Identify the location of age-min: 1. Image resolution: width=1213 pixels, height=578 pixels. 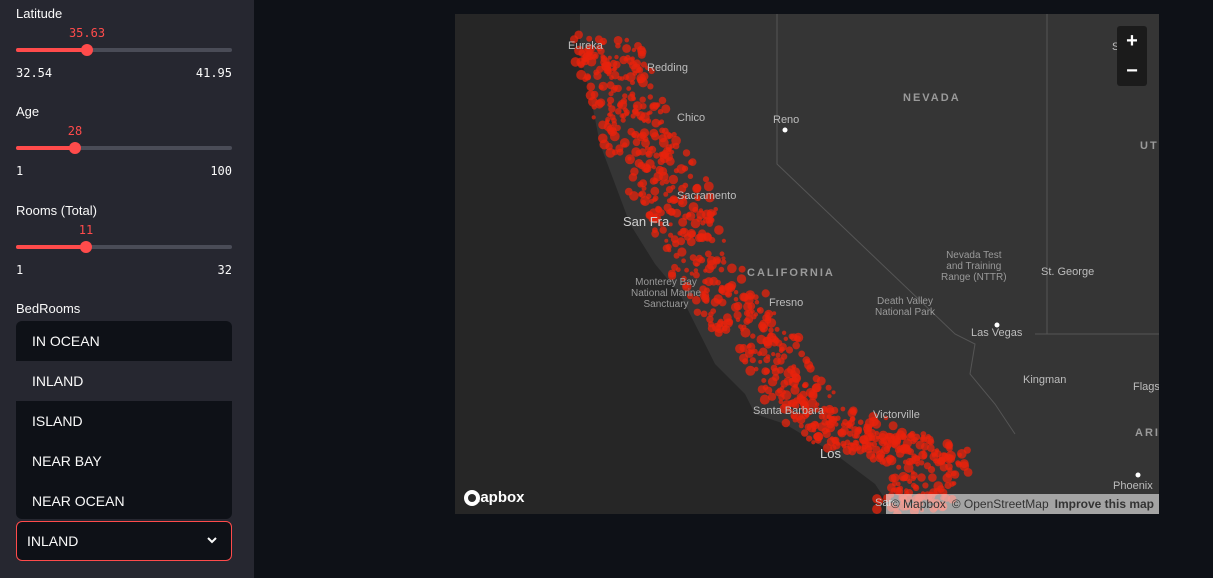
(20, 171).